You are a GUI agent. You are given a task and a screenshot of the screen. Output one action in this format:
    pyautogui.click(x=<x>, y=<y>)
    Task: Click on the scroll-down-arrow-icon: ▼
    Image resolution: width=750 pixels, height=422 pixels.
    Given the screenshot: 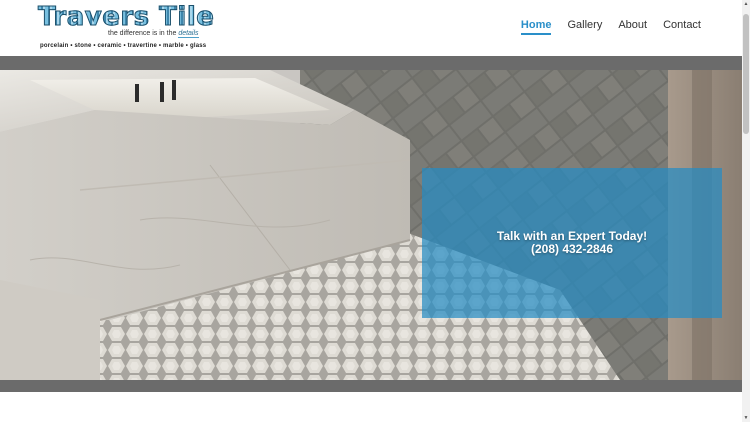 What is the action you would take?
    pyautogui.click(x=746, y=418)
    